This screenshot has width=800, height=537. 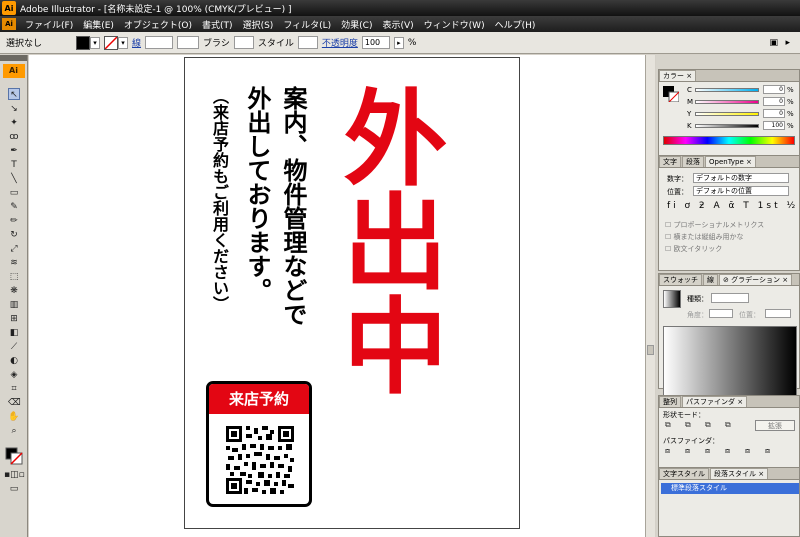 What do you see at coordinates (14, 347) in the screenshot?
I see `eyedropper-tool-icon: ⟋` at bounding box center [14, 347].